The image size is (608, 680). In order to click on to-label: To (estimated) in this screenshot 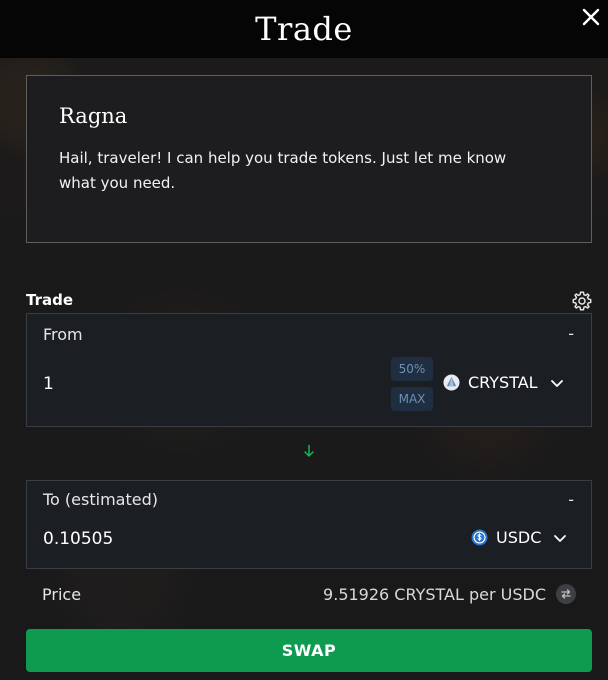, I will do `click(100, 499)`.